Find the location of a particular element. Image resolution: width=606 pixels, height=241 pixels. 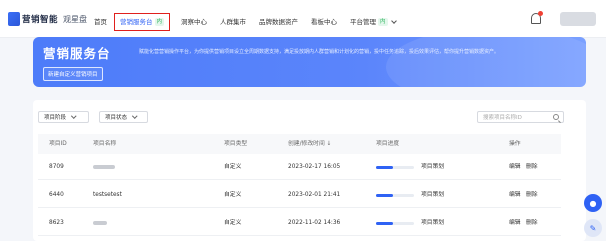

column-header-id: 项目ID is located at coordinates (58, 144).